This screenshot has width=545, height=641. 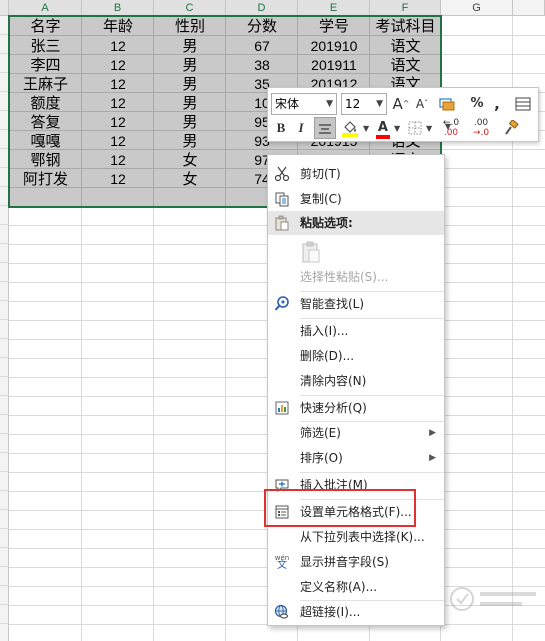 I want to click on header-cell-score: 分数, so click(x=262, y=26).